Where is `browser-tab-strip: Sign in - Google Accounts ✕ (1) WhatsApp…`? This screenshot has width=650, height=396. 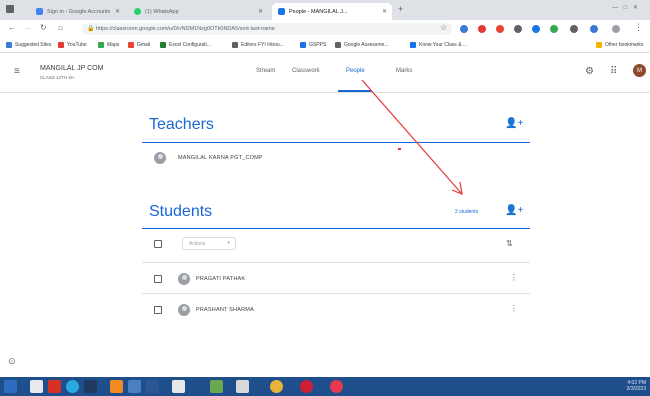 browser-tab-strip: Sign in - Google Accounts ✕ (1) WhatsApp… is located at coordinates (325, 10).